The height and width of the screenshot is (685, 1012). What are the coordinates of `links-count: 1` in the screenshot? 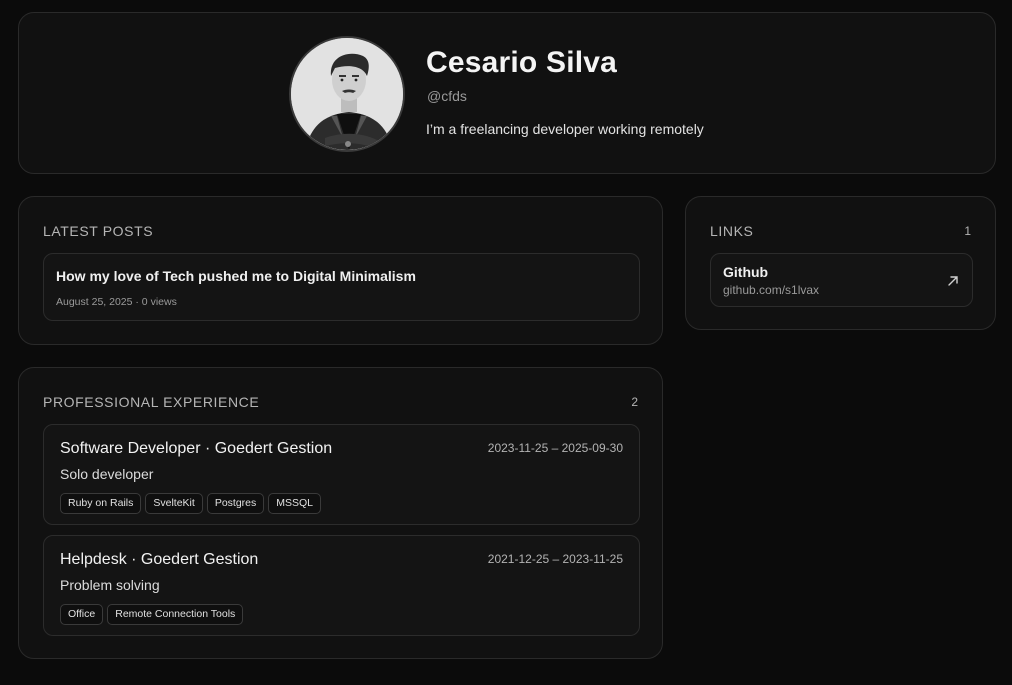 It's located at (967, 231).